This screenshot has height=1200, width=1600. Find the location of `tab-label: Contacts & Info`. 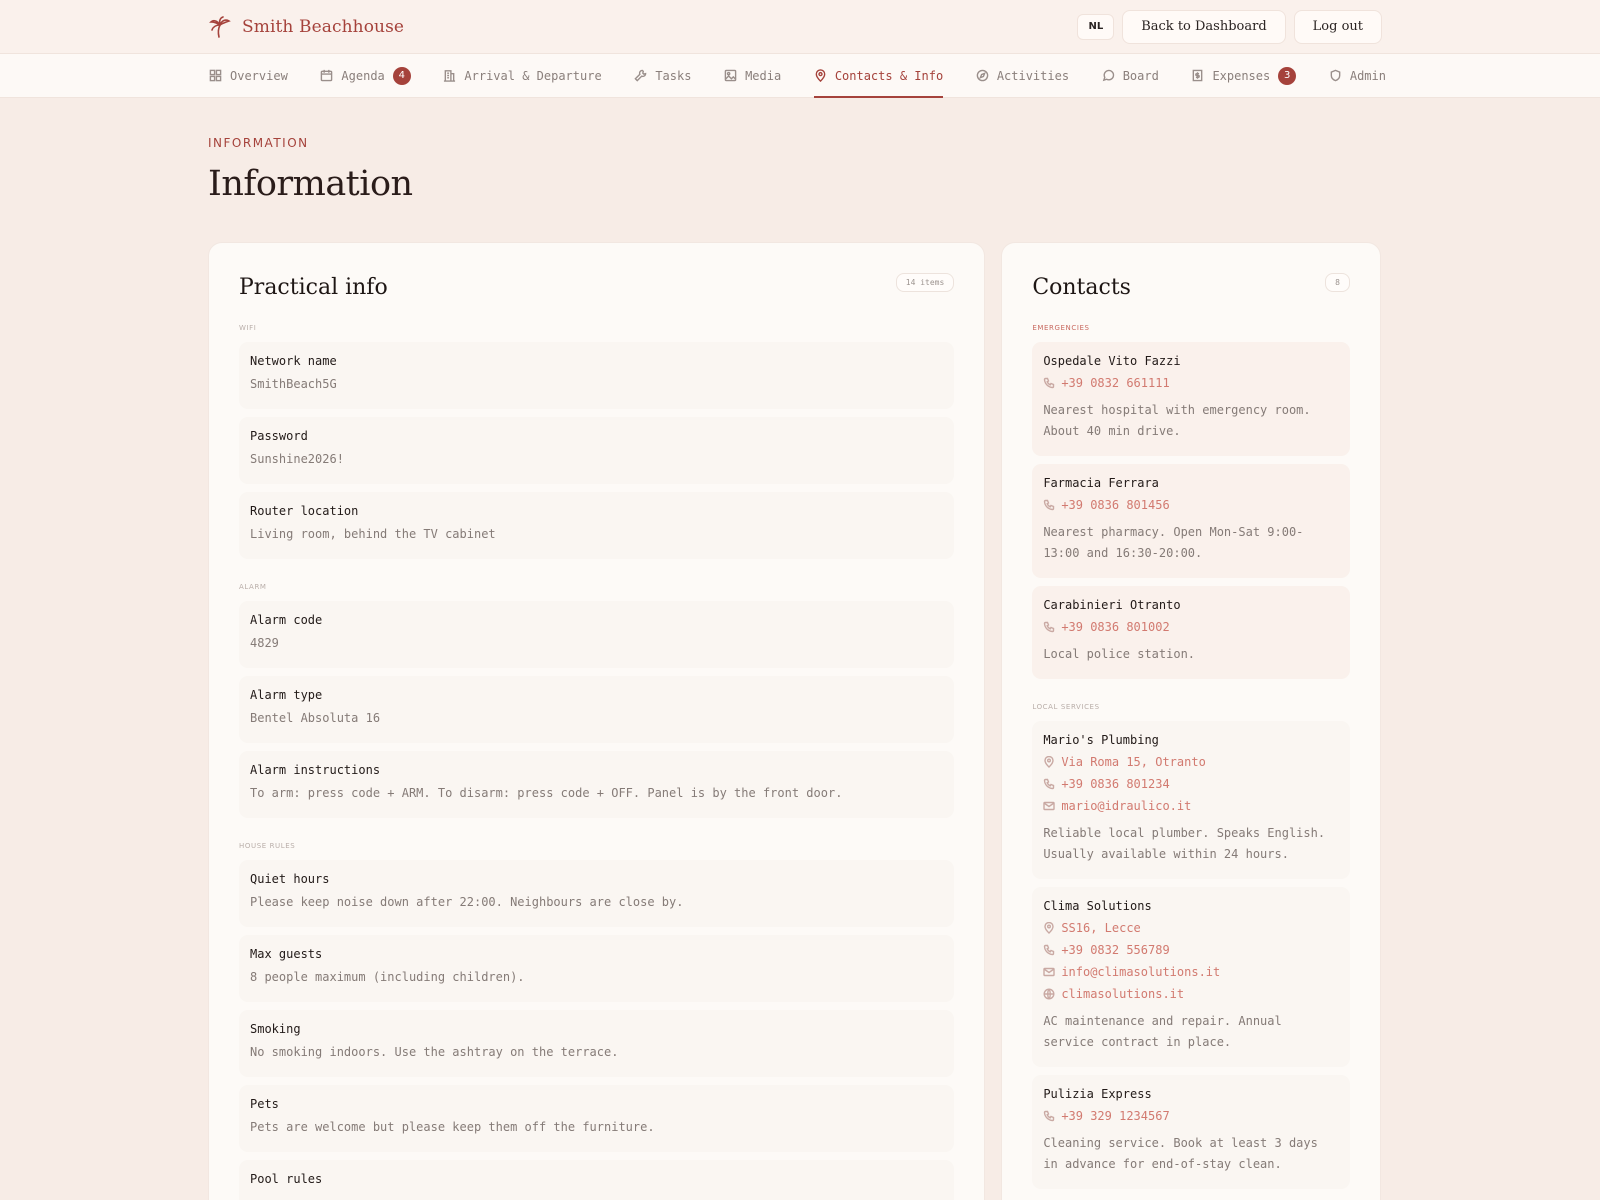

tab-label: Contacts & Info is located at coordinates (889, 75).